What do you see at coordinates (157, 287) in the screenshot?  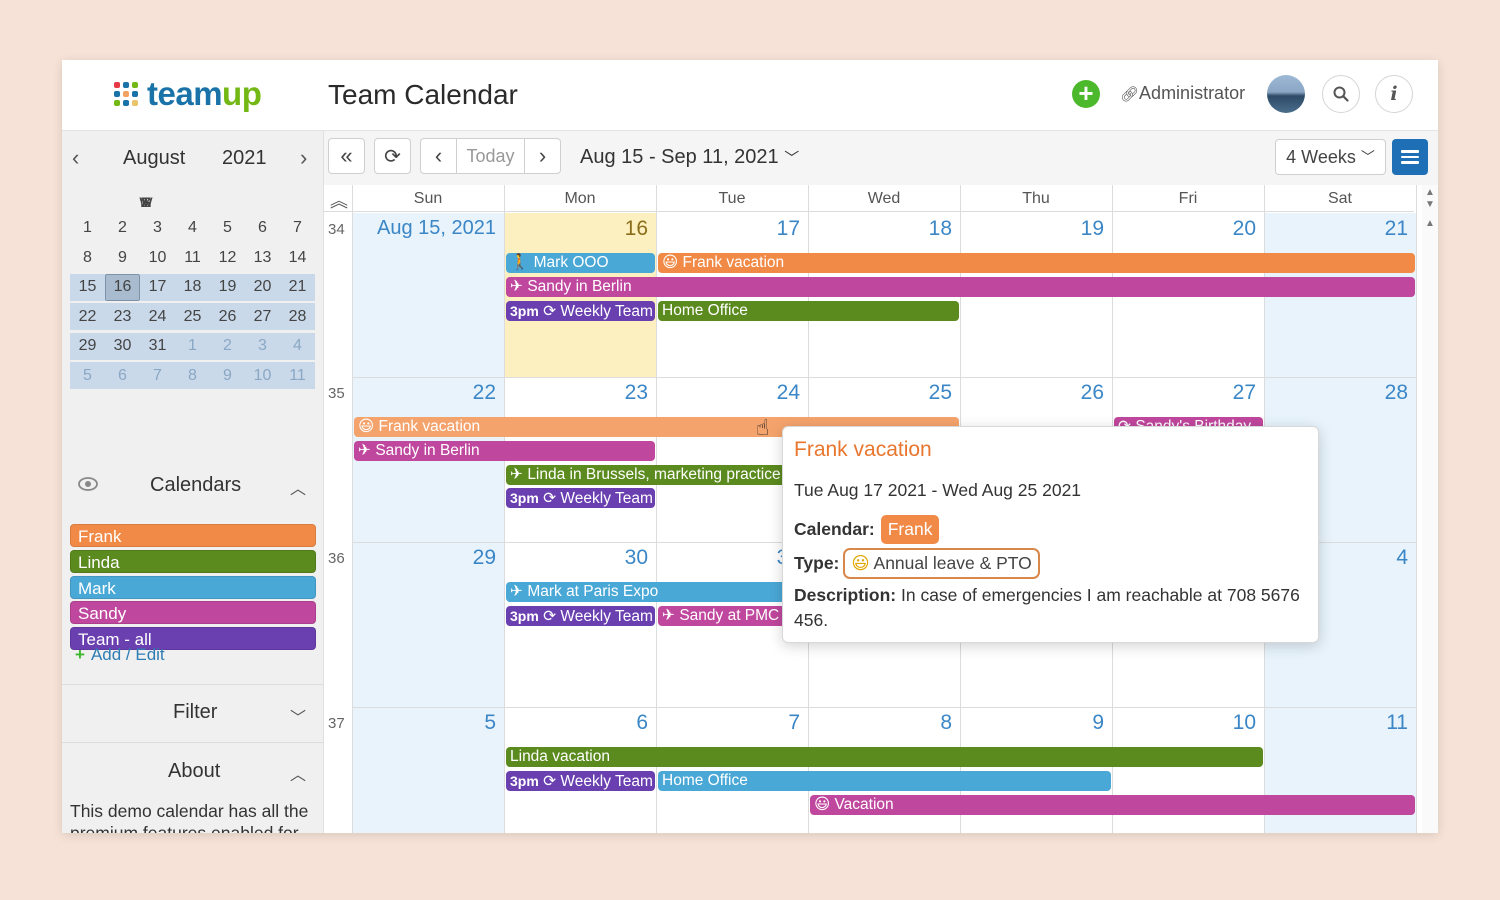 I see `mini-calendar-day: 17` at bounding box center [157, 287].